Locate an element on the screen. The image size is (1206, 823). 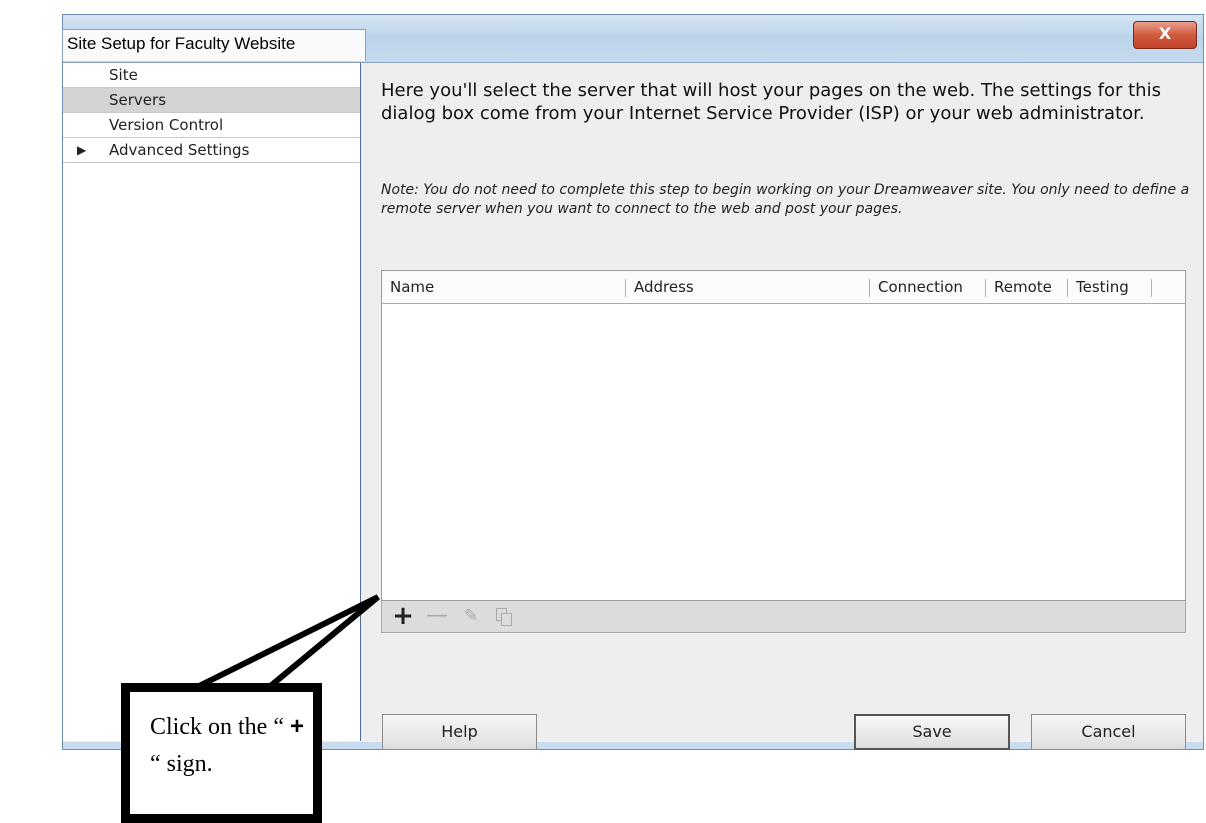
server-list-toolbar: + — ✎ is located at coordinates (783, 617).